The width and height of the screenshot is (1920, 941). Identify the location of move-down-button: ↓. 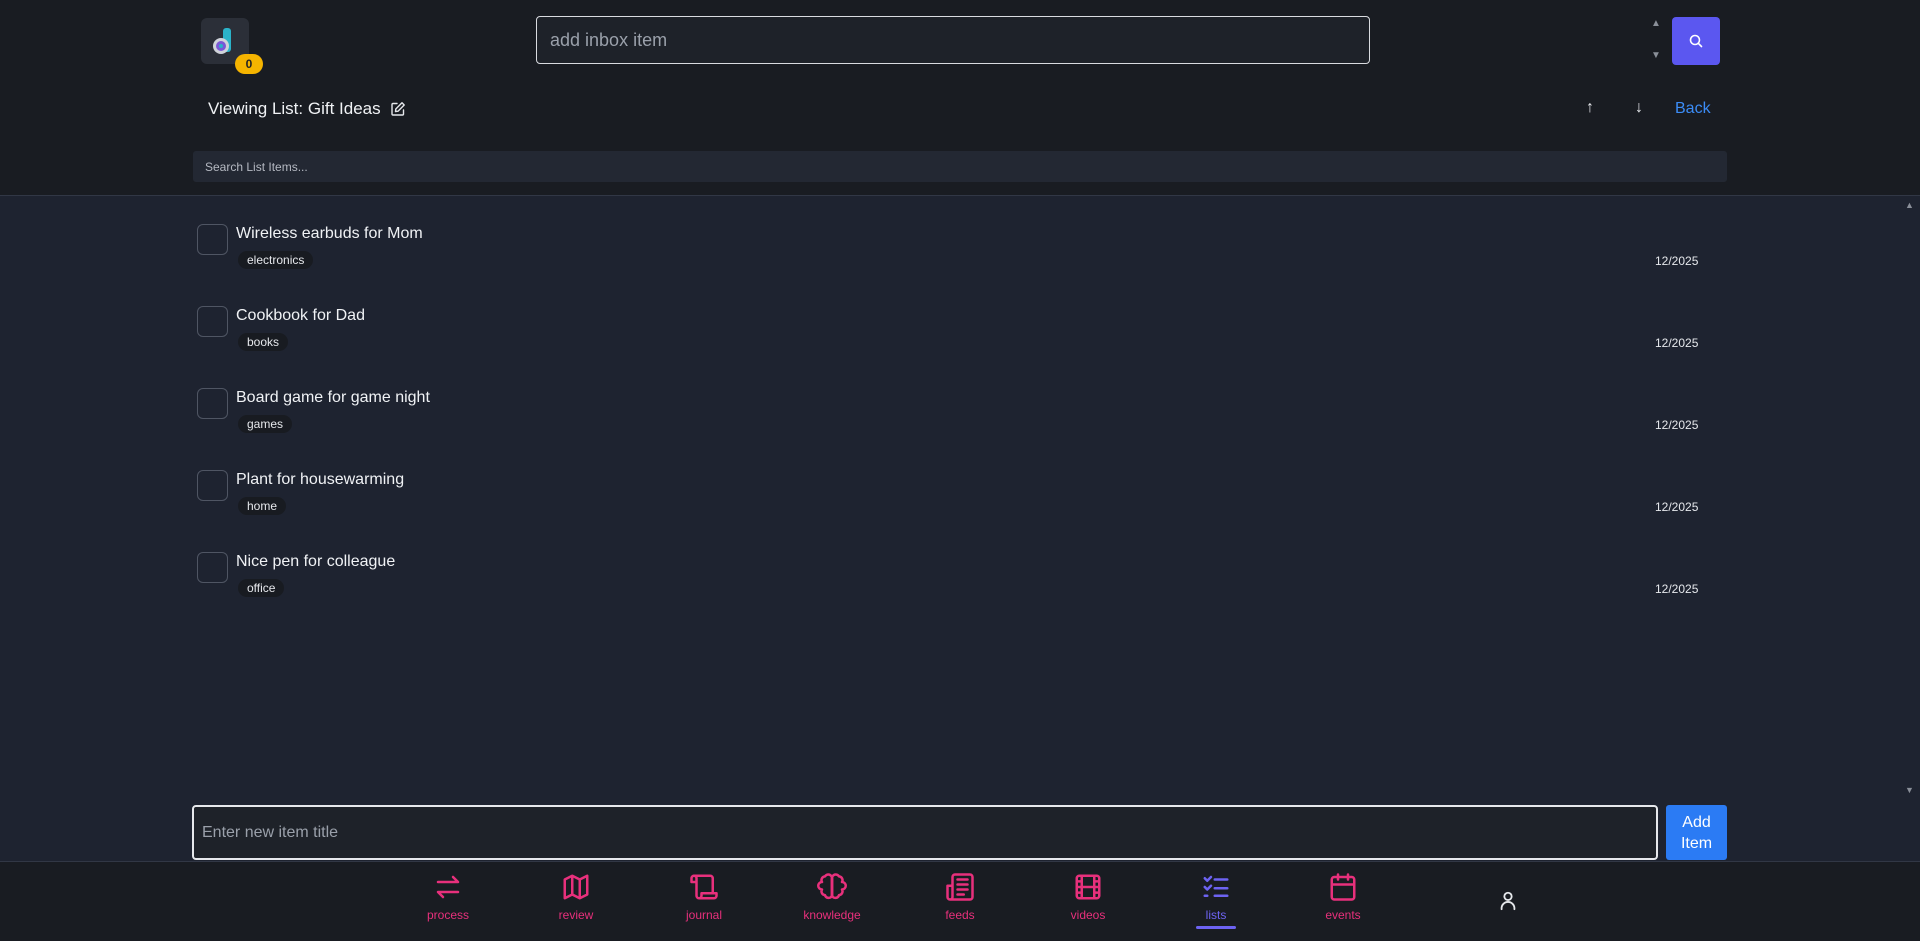
(1639, 108).